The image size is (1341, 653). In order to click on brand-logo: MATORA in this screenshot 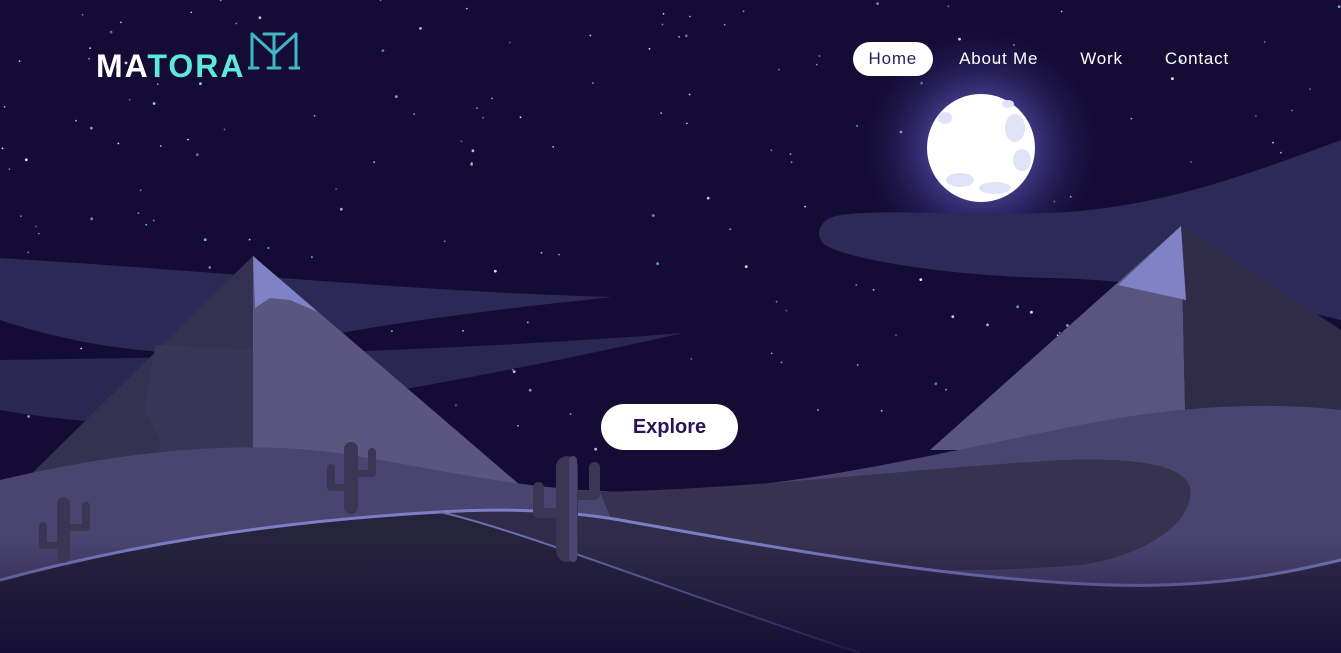, I will do `click(198, 59)`.